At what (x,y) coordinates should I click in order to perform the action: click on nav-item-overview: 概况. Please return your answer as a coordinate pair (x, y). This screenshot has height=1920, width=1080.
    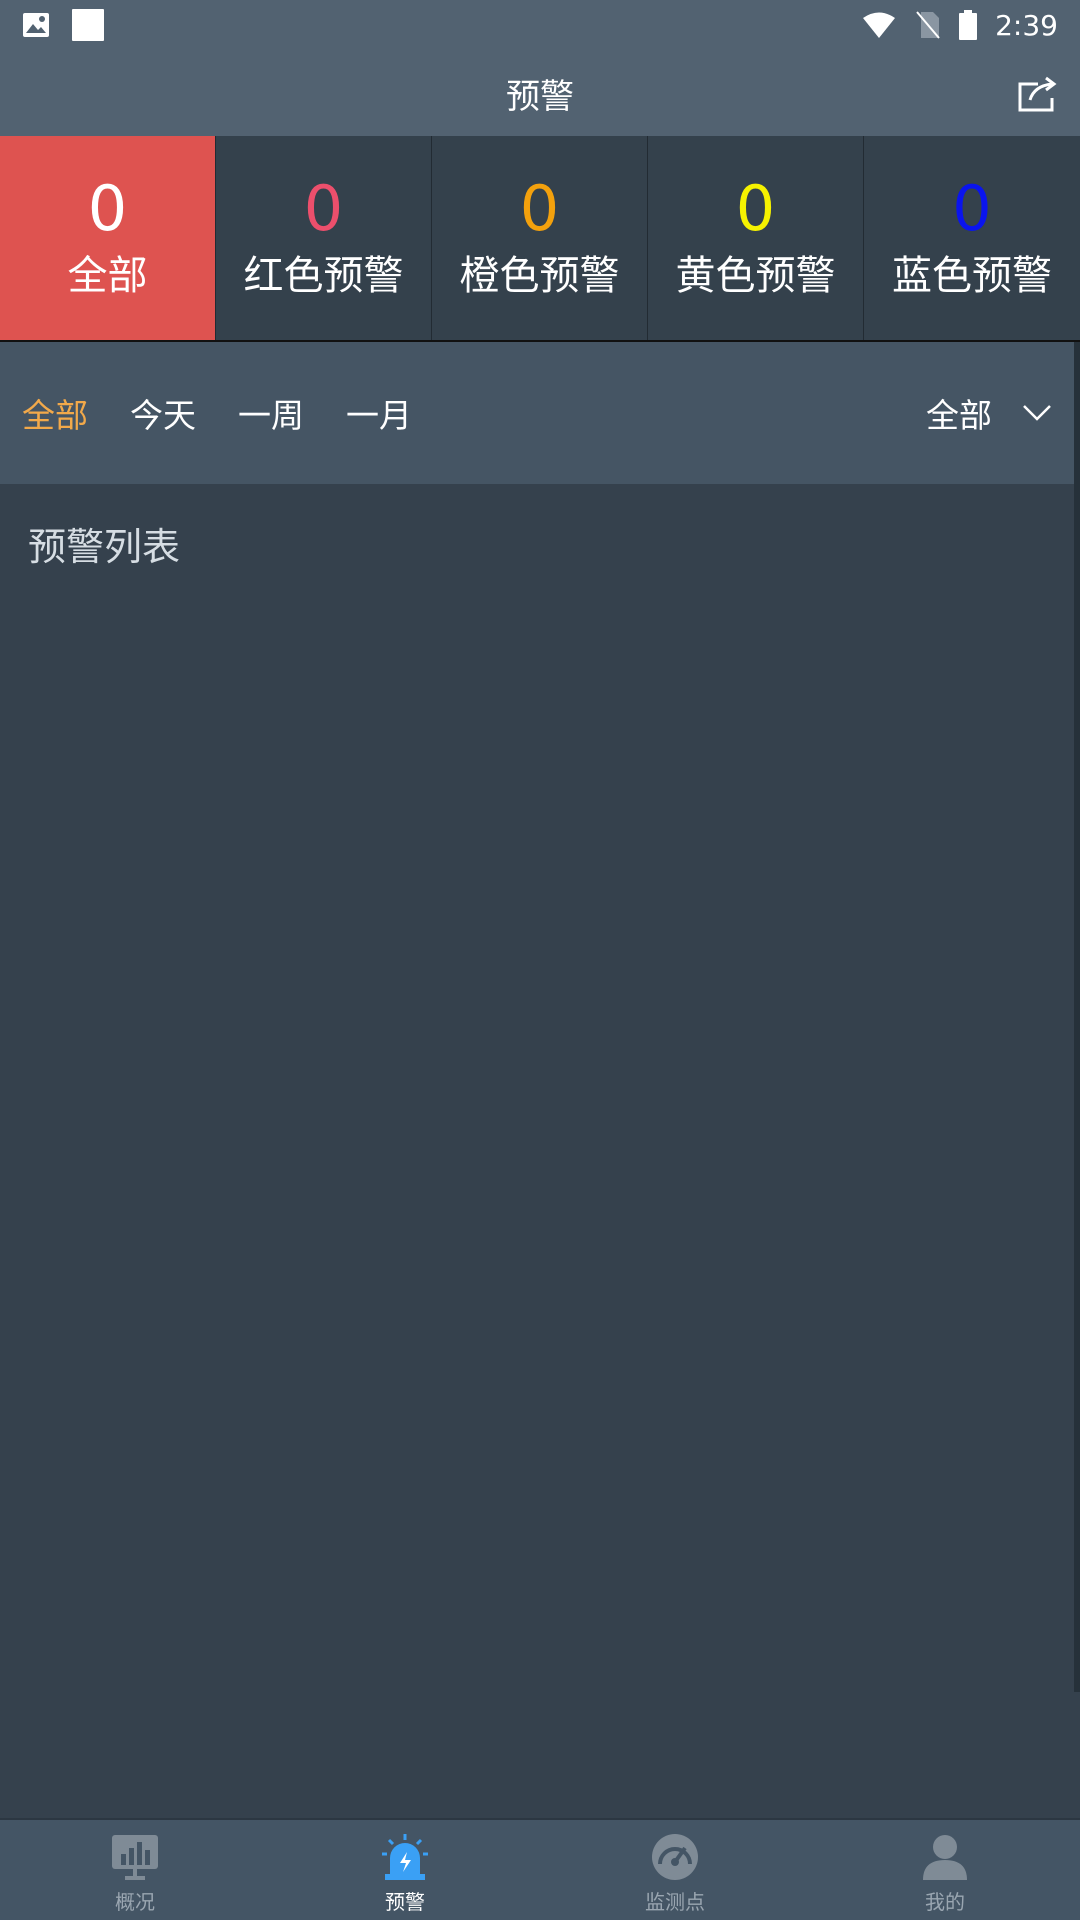
    Looking at the image, I should click on (135, 1870).